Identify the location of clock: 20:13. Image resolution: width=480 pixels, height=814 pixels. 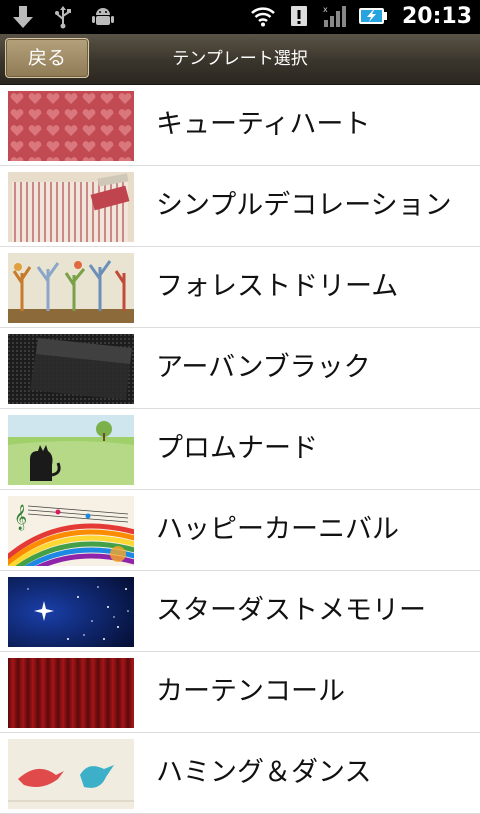
(436, 16).